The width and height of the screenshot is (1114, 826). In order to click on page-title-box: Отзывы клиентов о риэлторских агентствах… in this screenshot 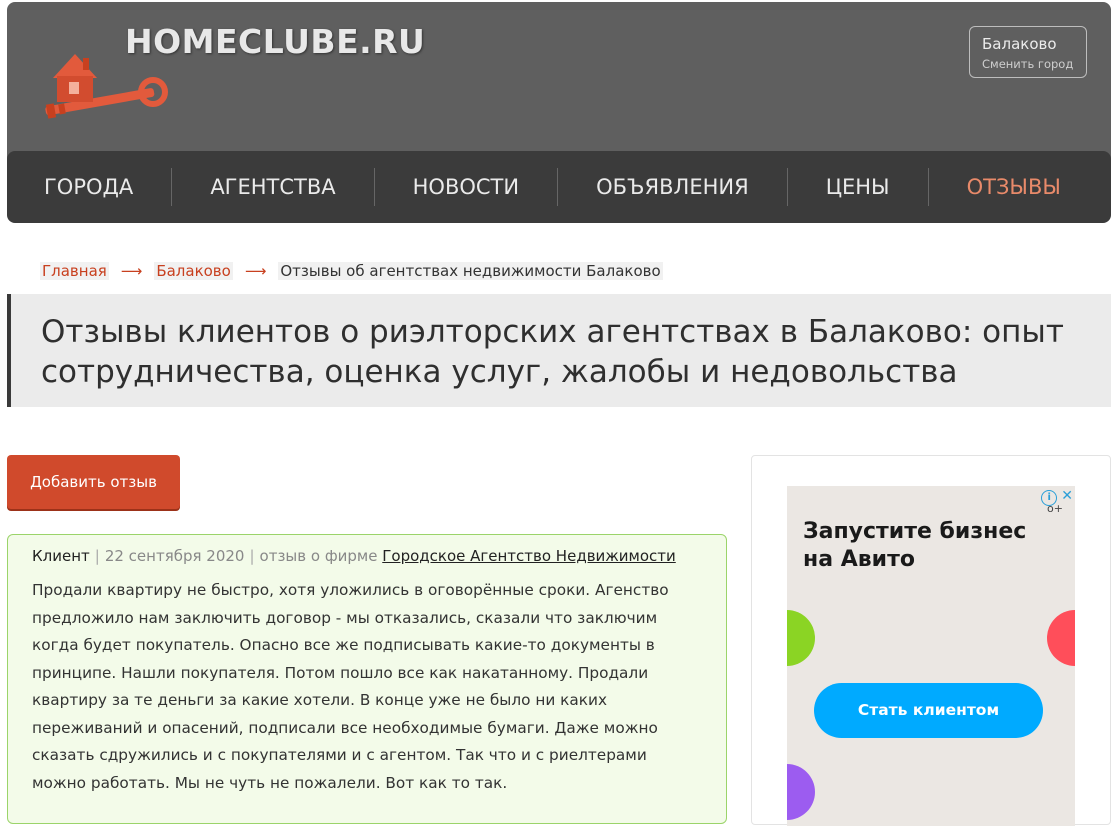, I will do `click(559, 350)`.